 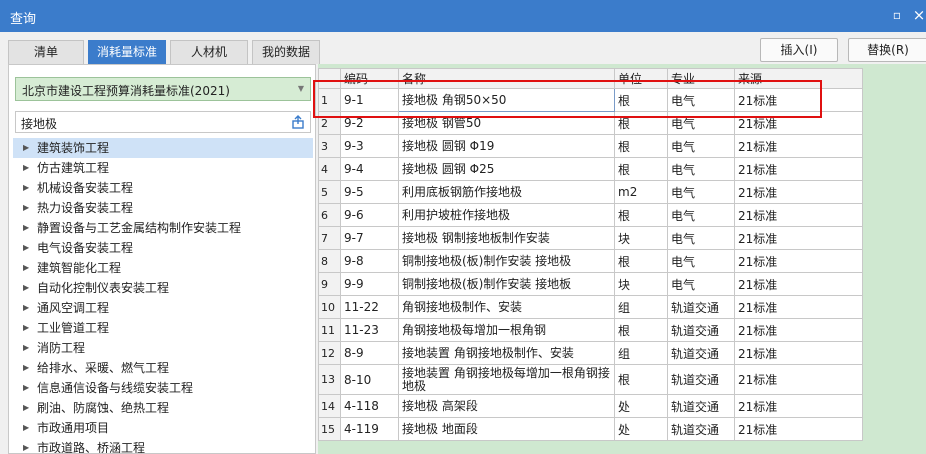 I want to click on tree-item: ▶ 市政通用项目, so click(x=163, y=428).